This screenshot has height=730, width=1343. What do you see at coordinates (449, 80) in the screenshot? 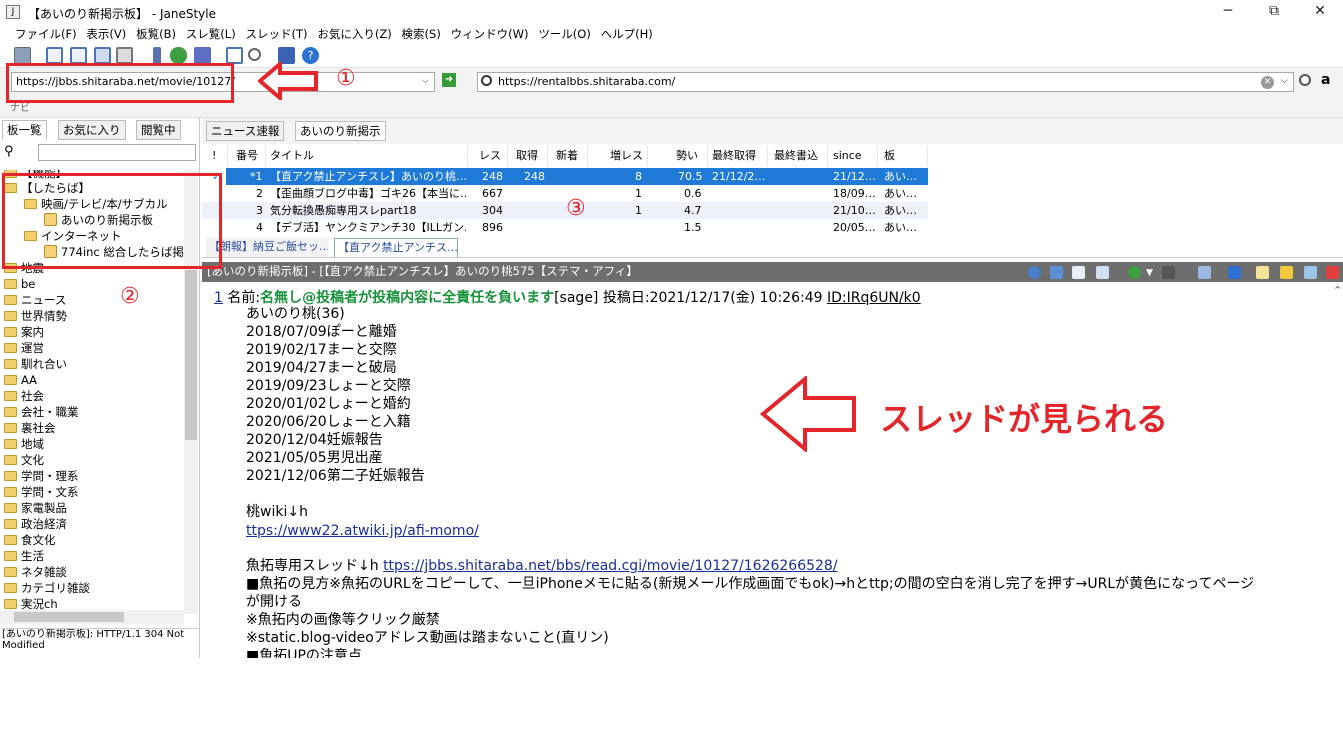
I see `go-button: ➜` at bounding box center [449, 80].